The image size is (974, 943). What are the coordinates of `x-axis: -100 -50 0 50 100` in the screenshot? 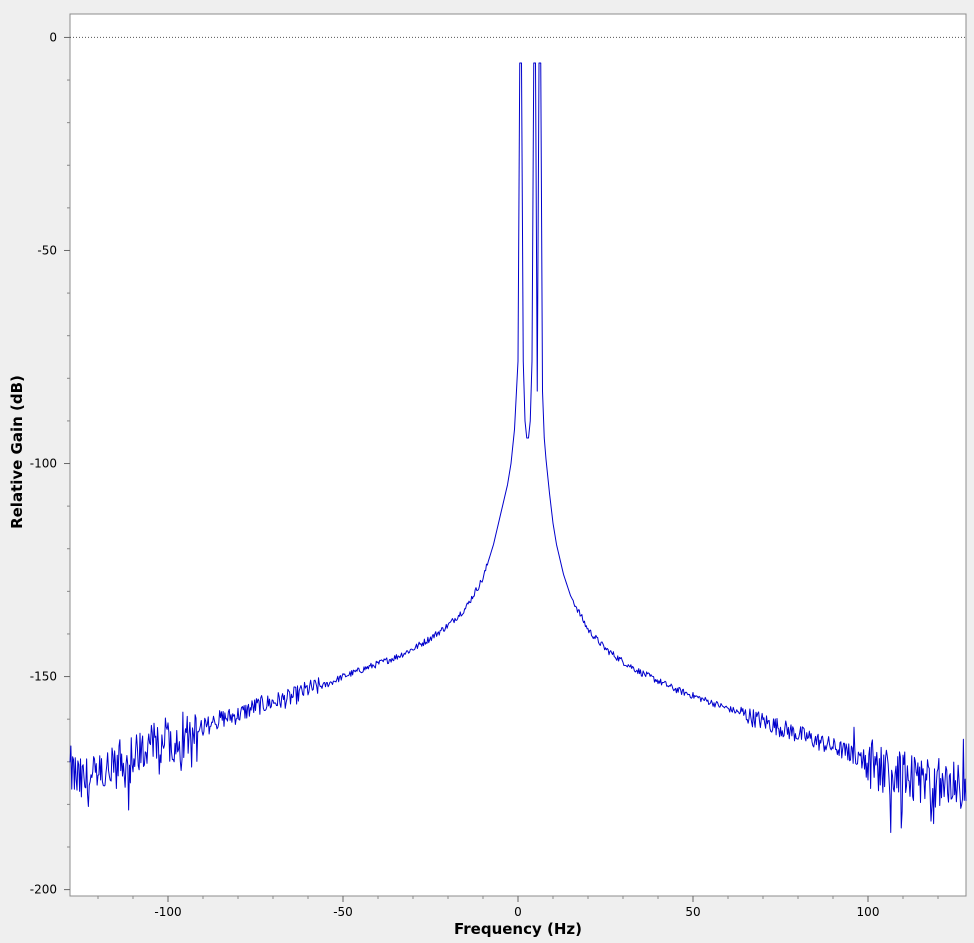 It's located at (518, 907).